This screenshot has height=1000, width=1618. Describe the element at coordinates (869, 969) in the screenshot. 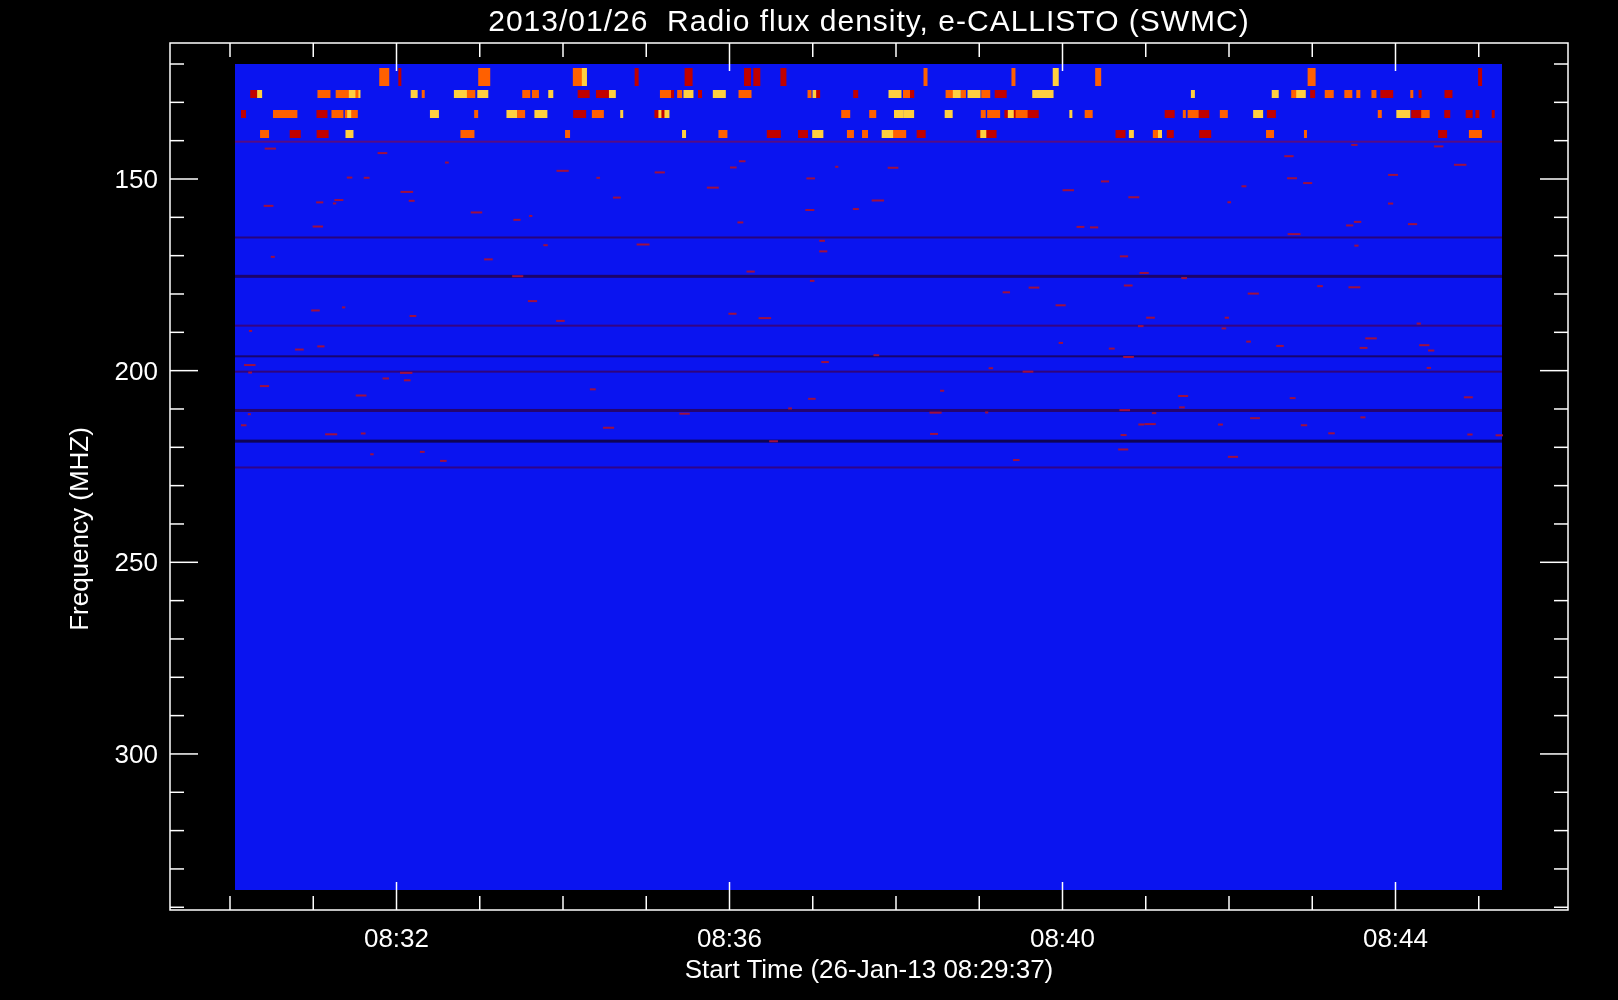

I see `x-axis-label: Start Time (26-Jan-13 08:29:37)` at that location.